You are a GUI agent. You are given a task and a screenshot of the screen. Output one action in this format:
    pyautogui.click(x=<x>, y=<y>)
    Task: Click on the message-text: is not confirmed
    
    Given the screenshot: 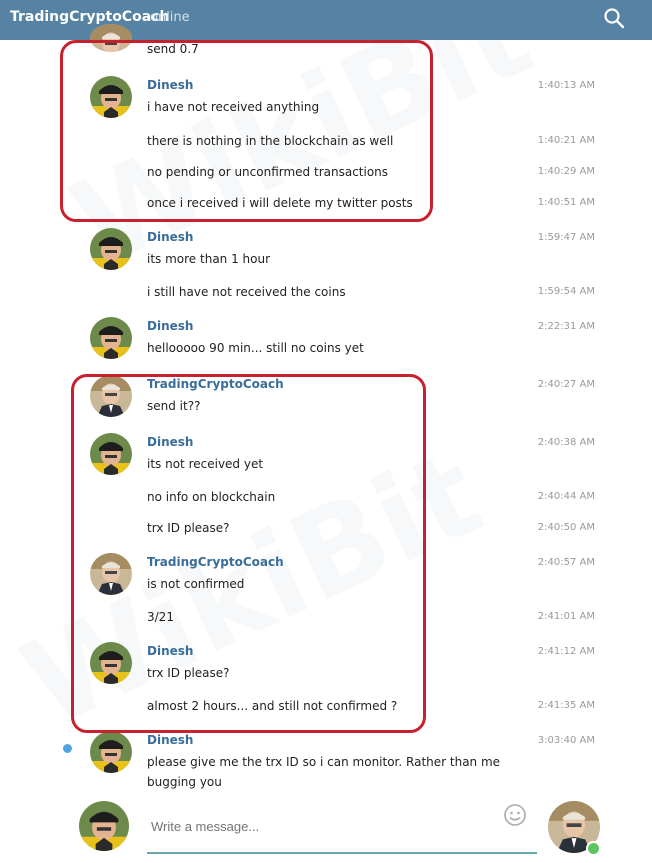 What is the action you would take?
    pyautogui.click(x=196, y=584)
    